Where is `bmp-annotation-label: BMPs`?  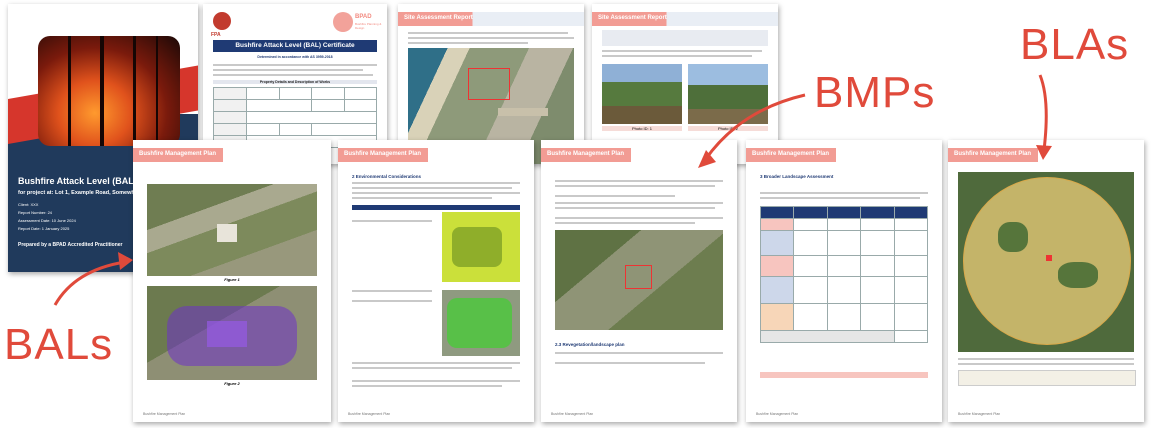 bmp-annotation-label: BMPs is located at coordinates (875, 92).